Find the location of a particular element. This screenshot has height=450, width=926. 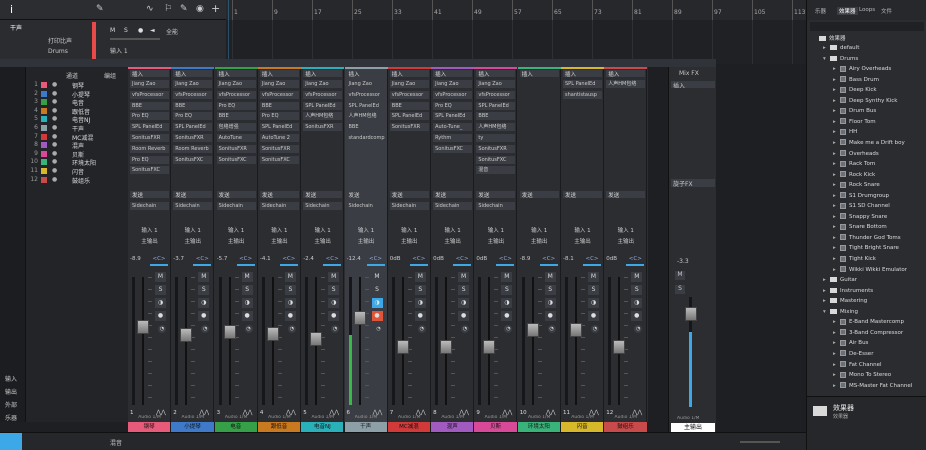

insert-plugin-slot: ty is located at coordinates (496, 138).